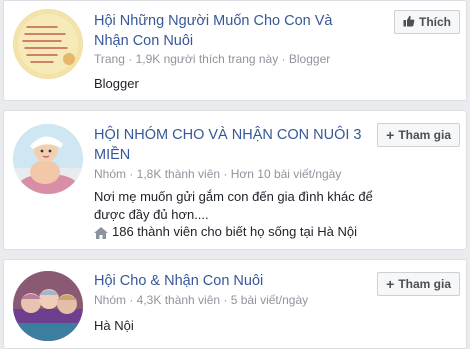  I want to click on result-title: HỘI NHÓM CHO VÀ NHẬN CON NUÔI 3 MIỀN, so click(229, 145).